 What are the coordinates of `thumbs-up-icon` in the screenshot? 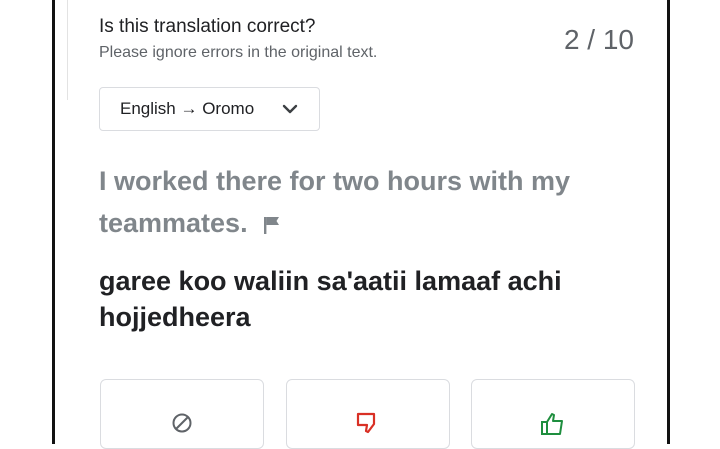 It's located at (552, 424).